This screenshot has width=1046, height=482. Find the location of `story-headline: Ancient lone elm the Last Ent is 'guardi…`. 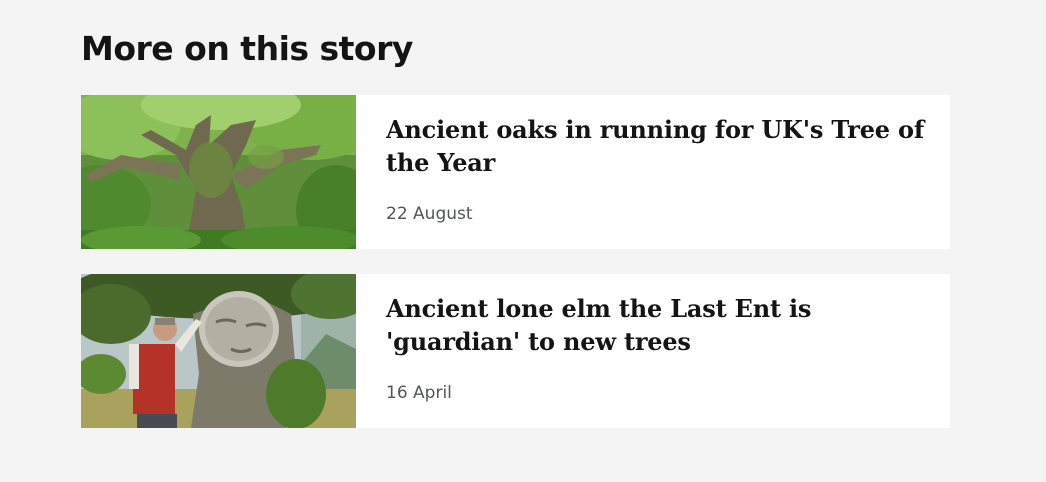

story-headline: Ancient lone elm the Last Ent is 'guardi… is located at coordinates (656, 325).